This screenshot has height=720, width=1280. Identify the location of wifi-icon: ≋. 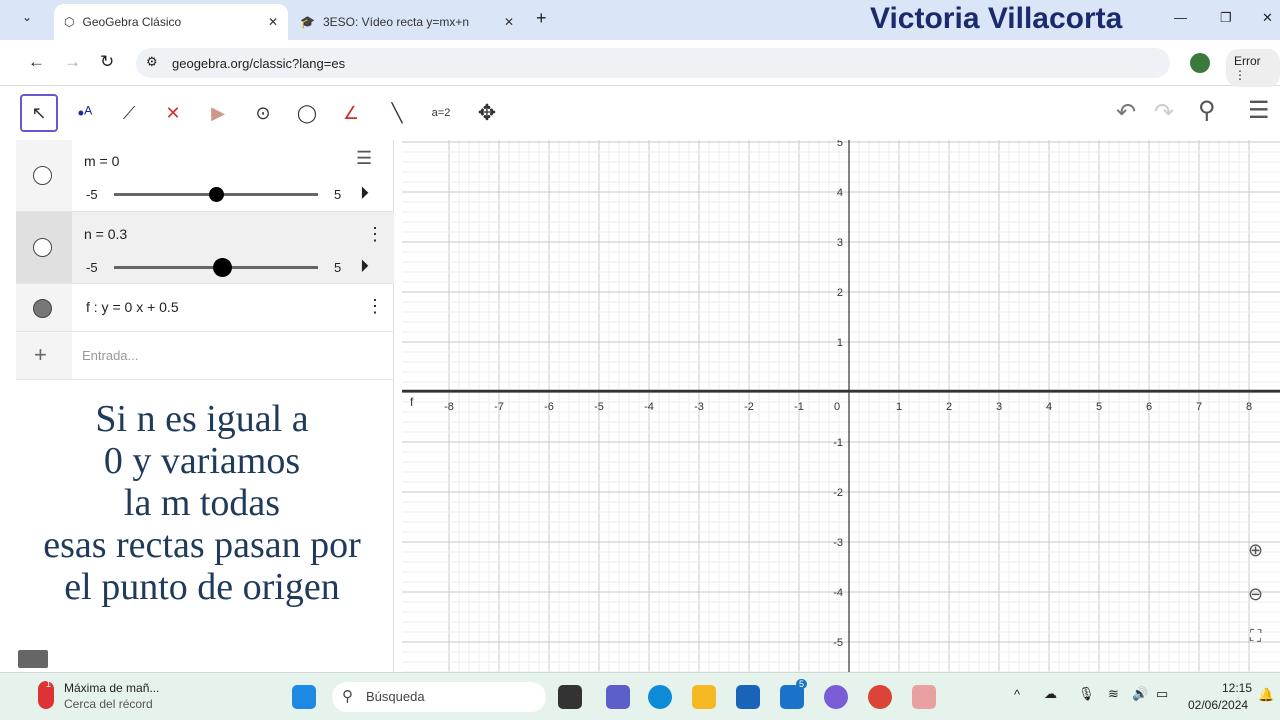
(1113, 694).